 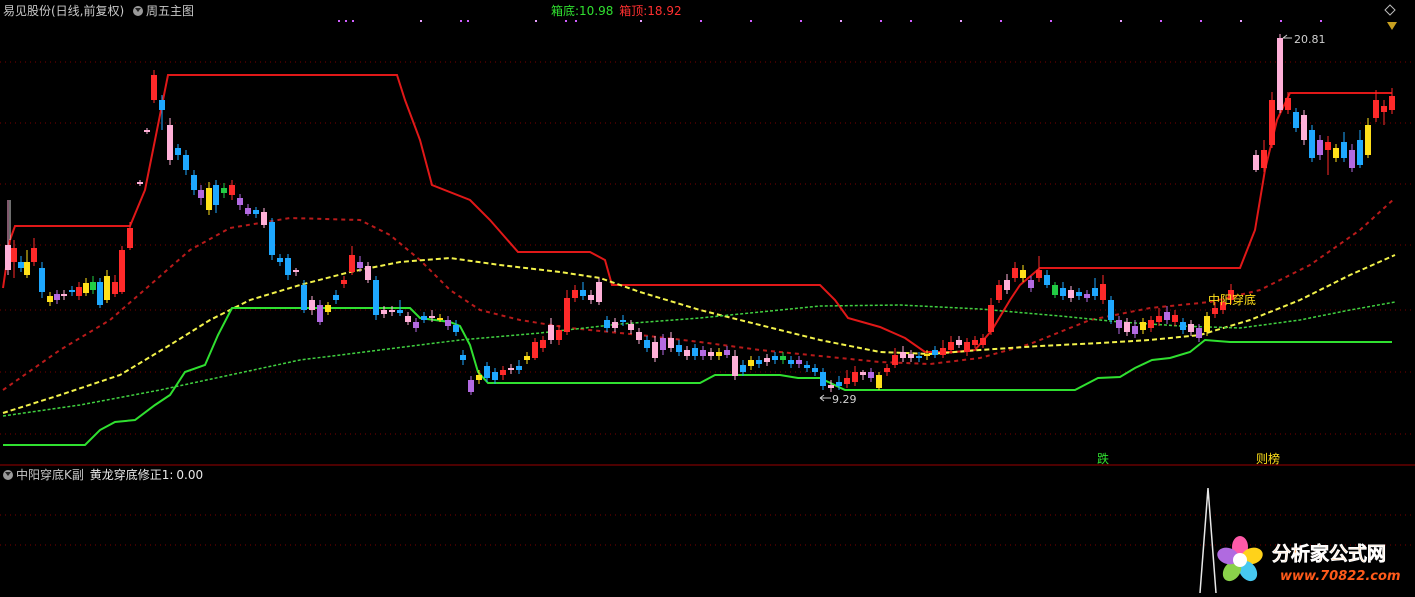 I want to click on sub-indicator-name: 中阳穿底K副, so click(x=50, y=475).